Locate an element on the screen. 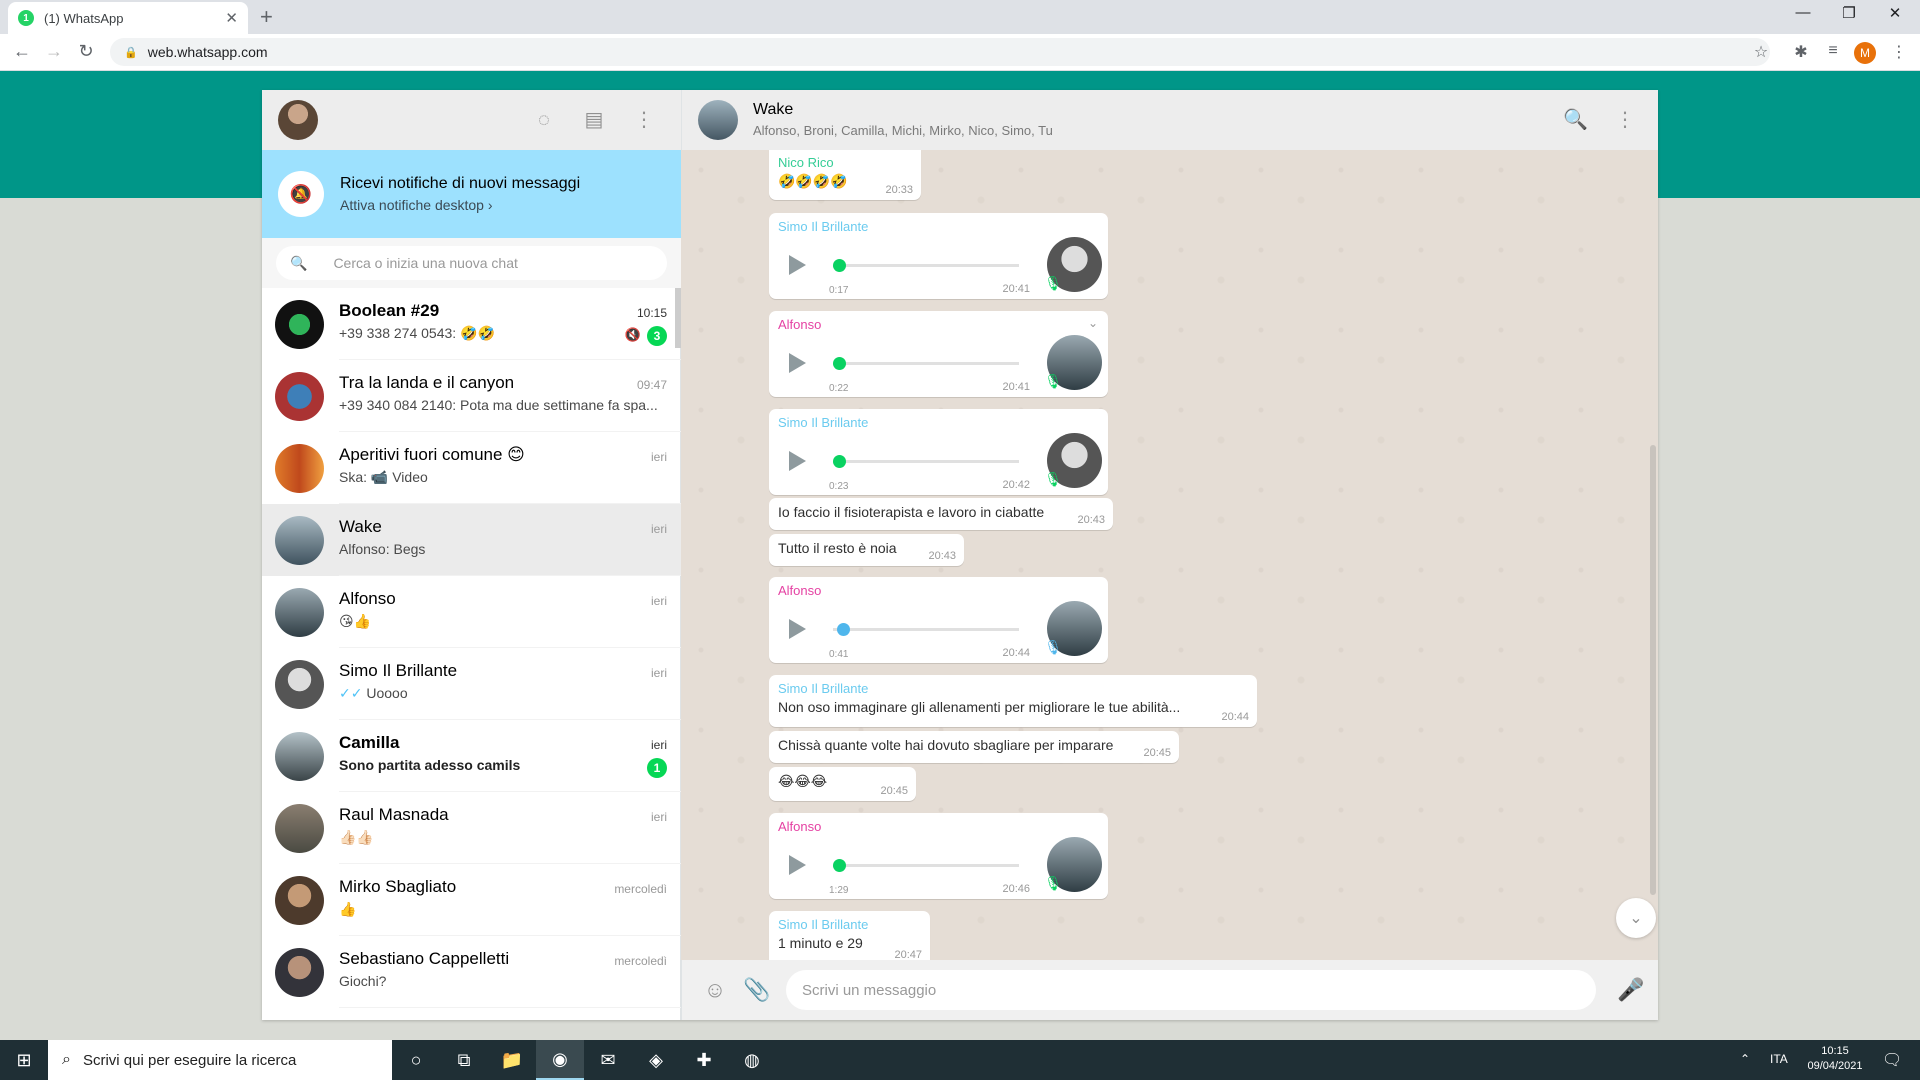 This screenshot has width=1920, height=1080. message-input: Scrivi un messaggio is located at coordinates (1191, 990).